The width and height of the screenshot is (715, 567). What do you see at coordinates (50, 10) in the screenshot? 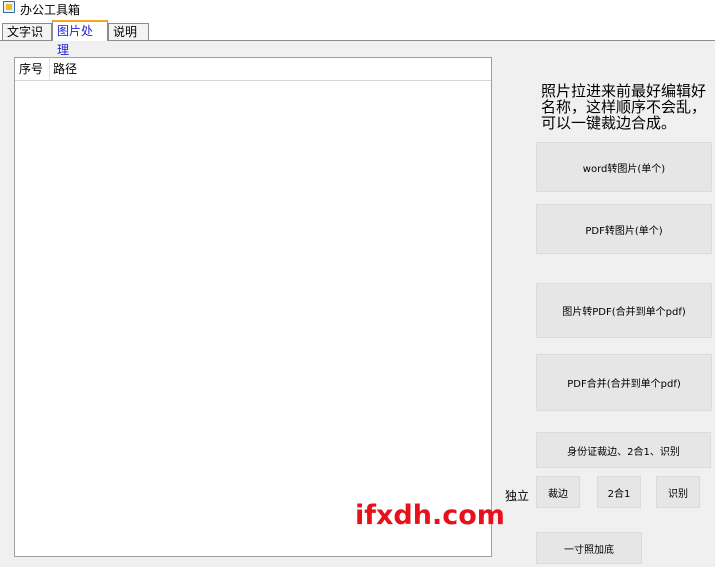
I see `window-title: 办公工具箱` at bounding box center [50, 10].